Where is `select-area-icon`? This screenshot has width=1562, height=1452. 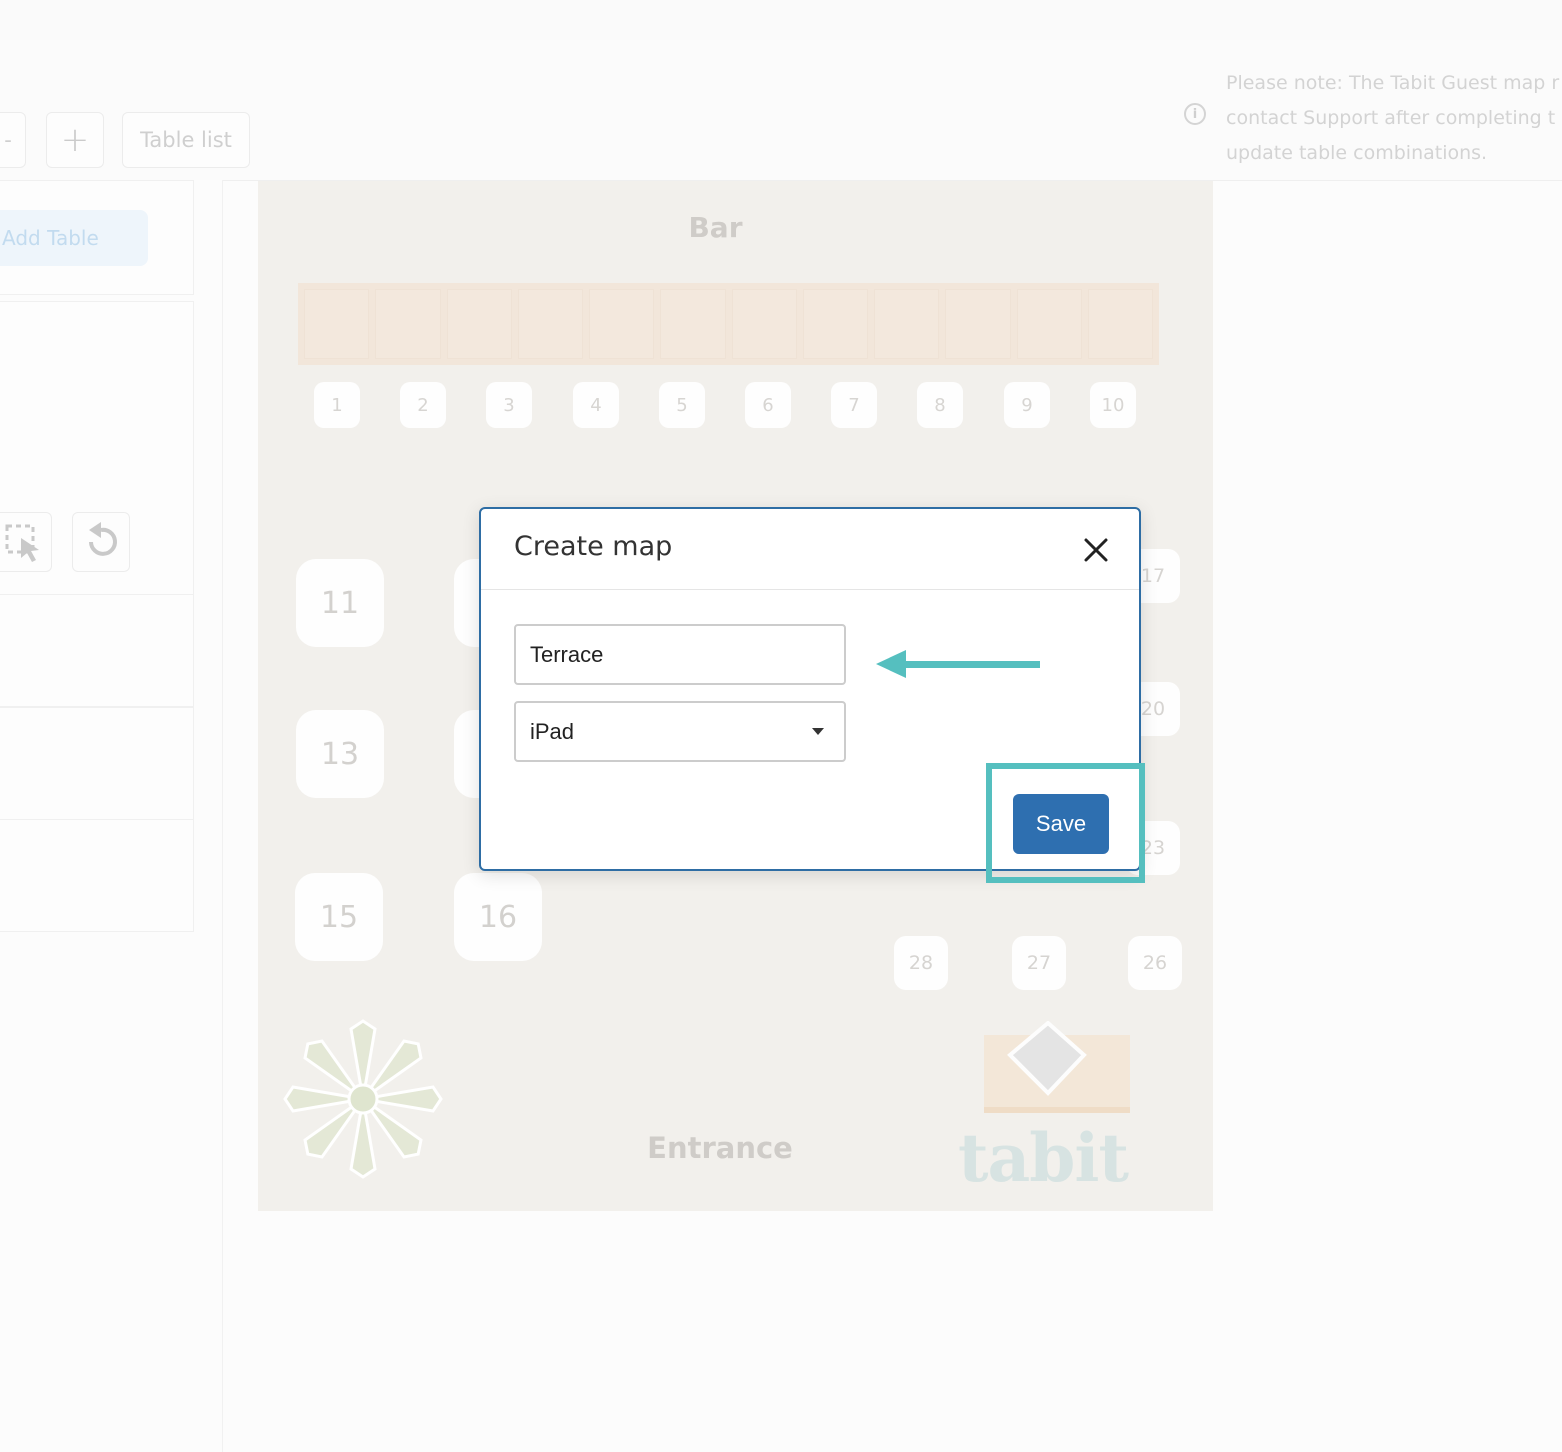 select-area-icon is located at coordinates (22, 543).